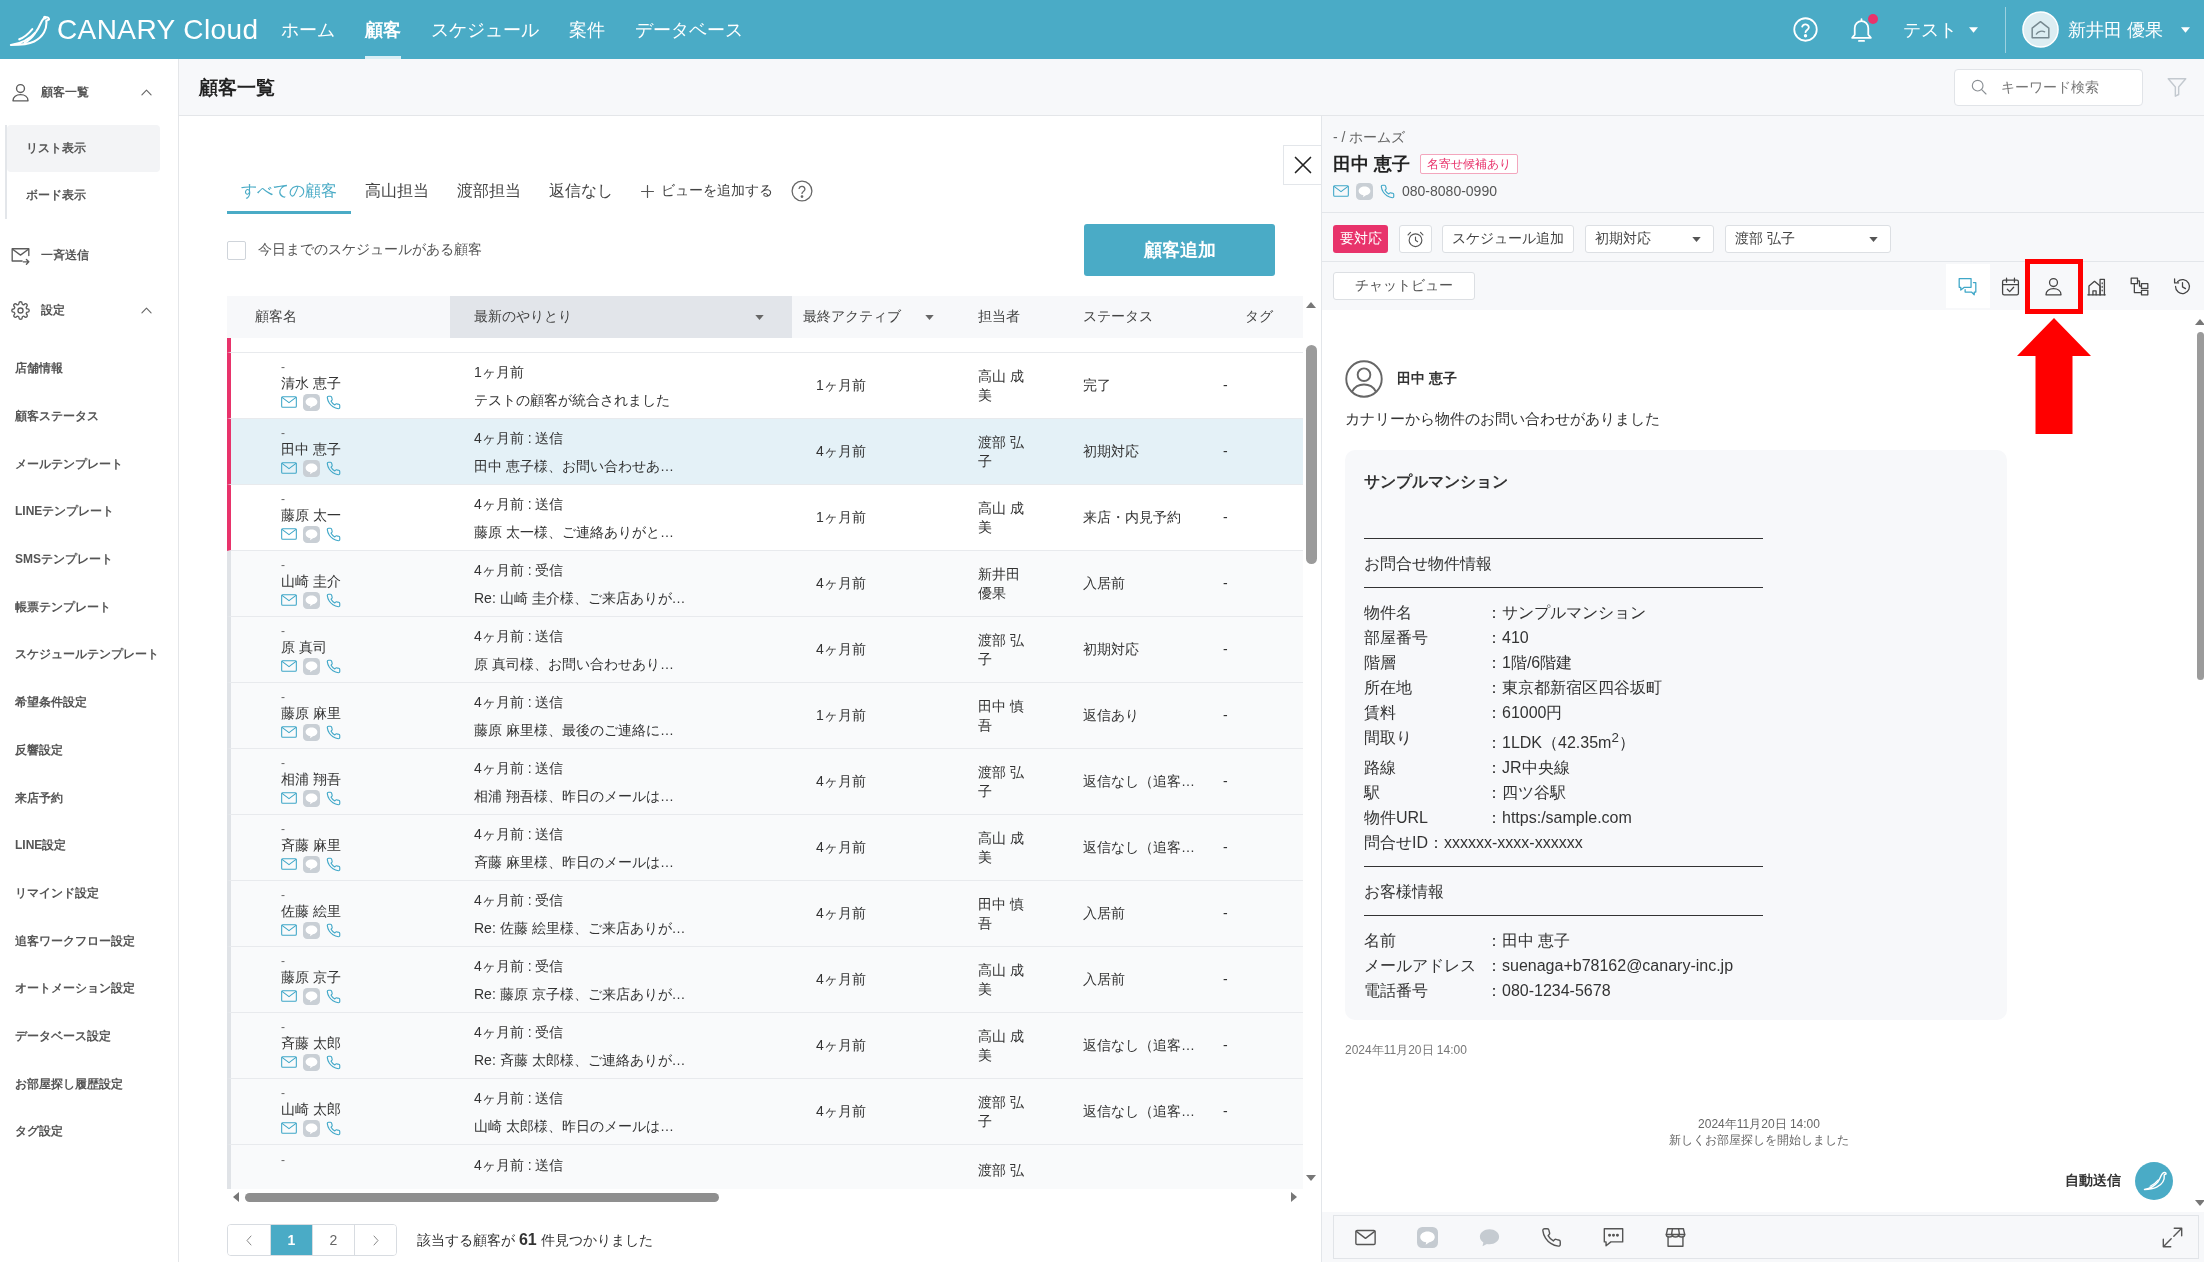  What do you see at coordinates (765, 914) in the screenshot?
I see `table-row: - 佐藤 絵里 4ヶ月前 : 受信 Re: 佐藤 絵里様、ご来店ありが… 4ヶ月前 田中 慎吾 入居前 -` at bounding box center [765, 914].